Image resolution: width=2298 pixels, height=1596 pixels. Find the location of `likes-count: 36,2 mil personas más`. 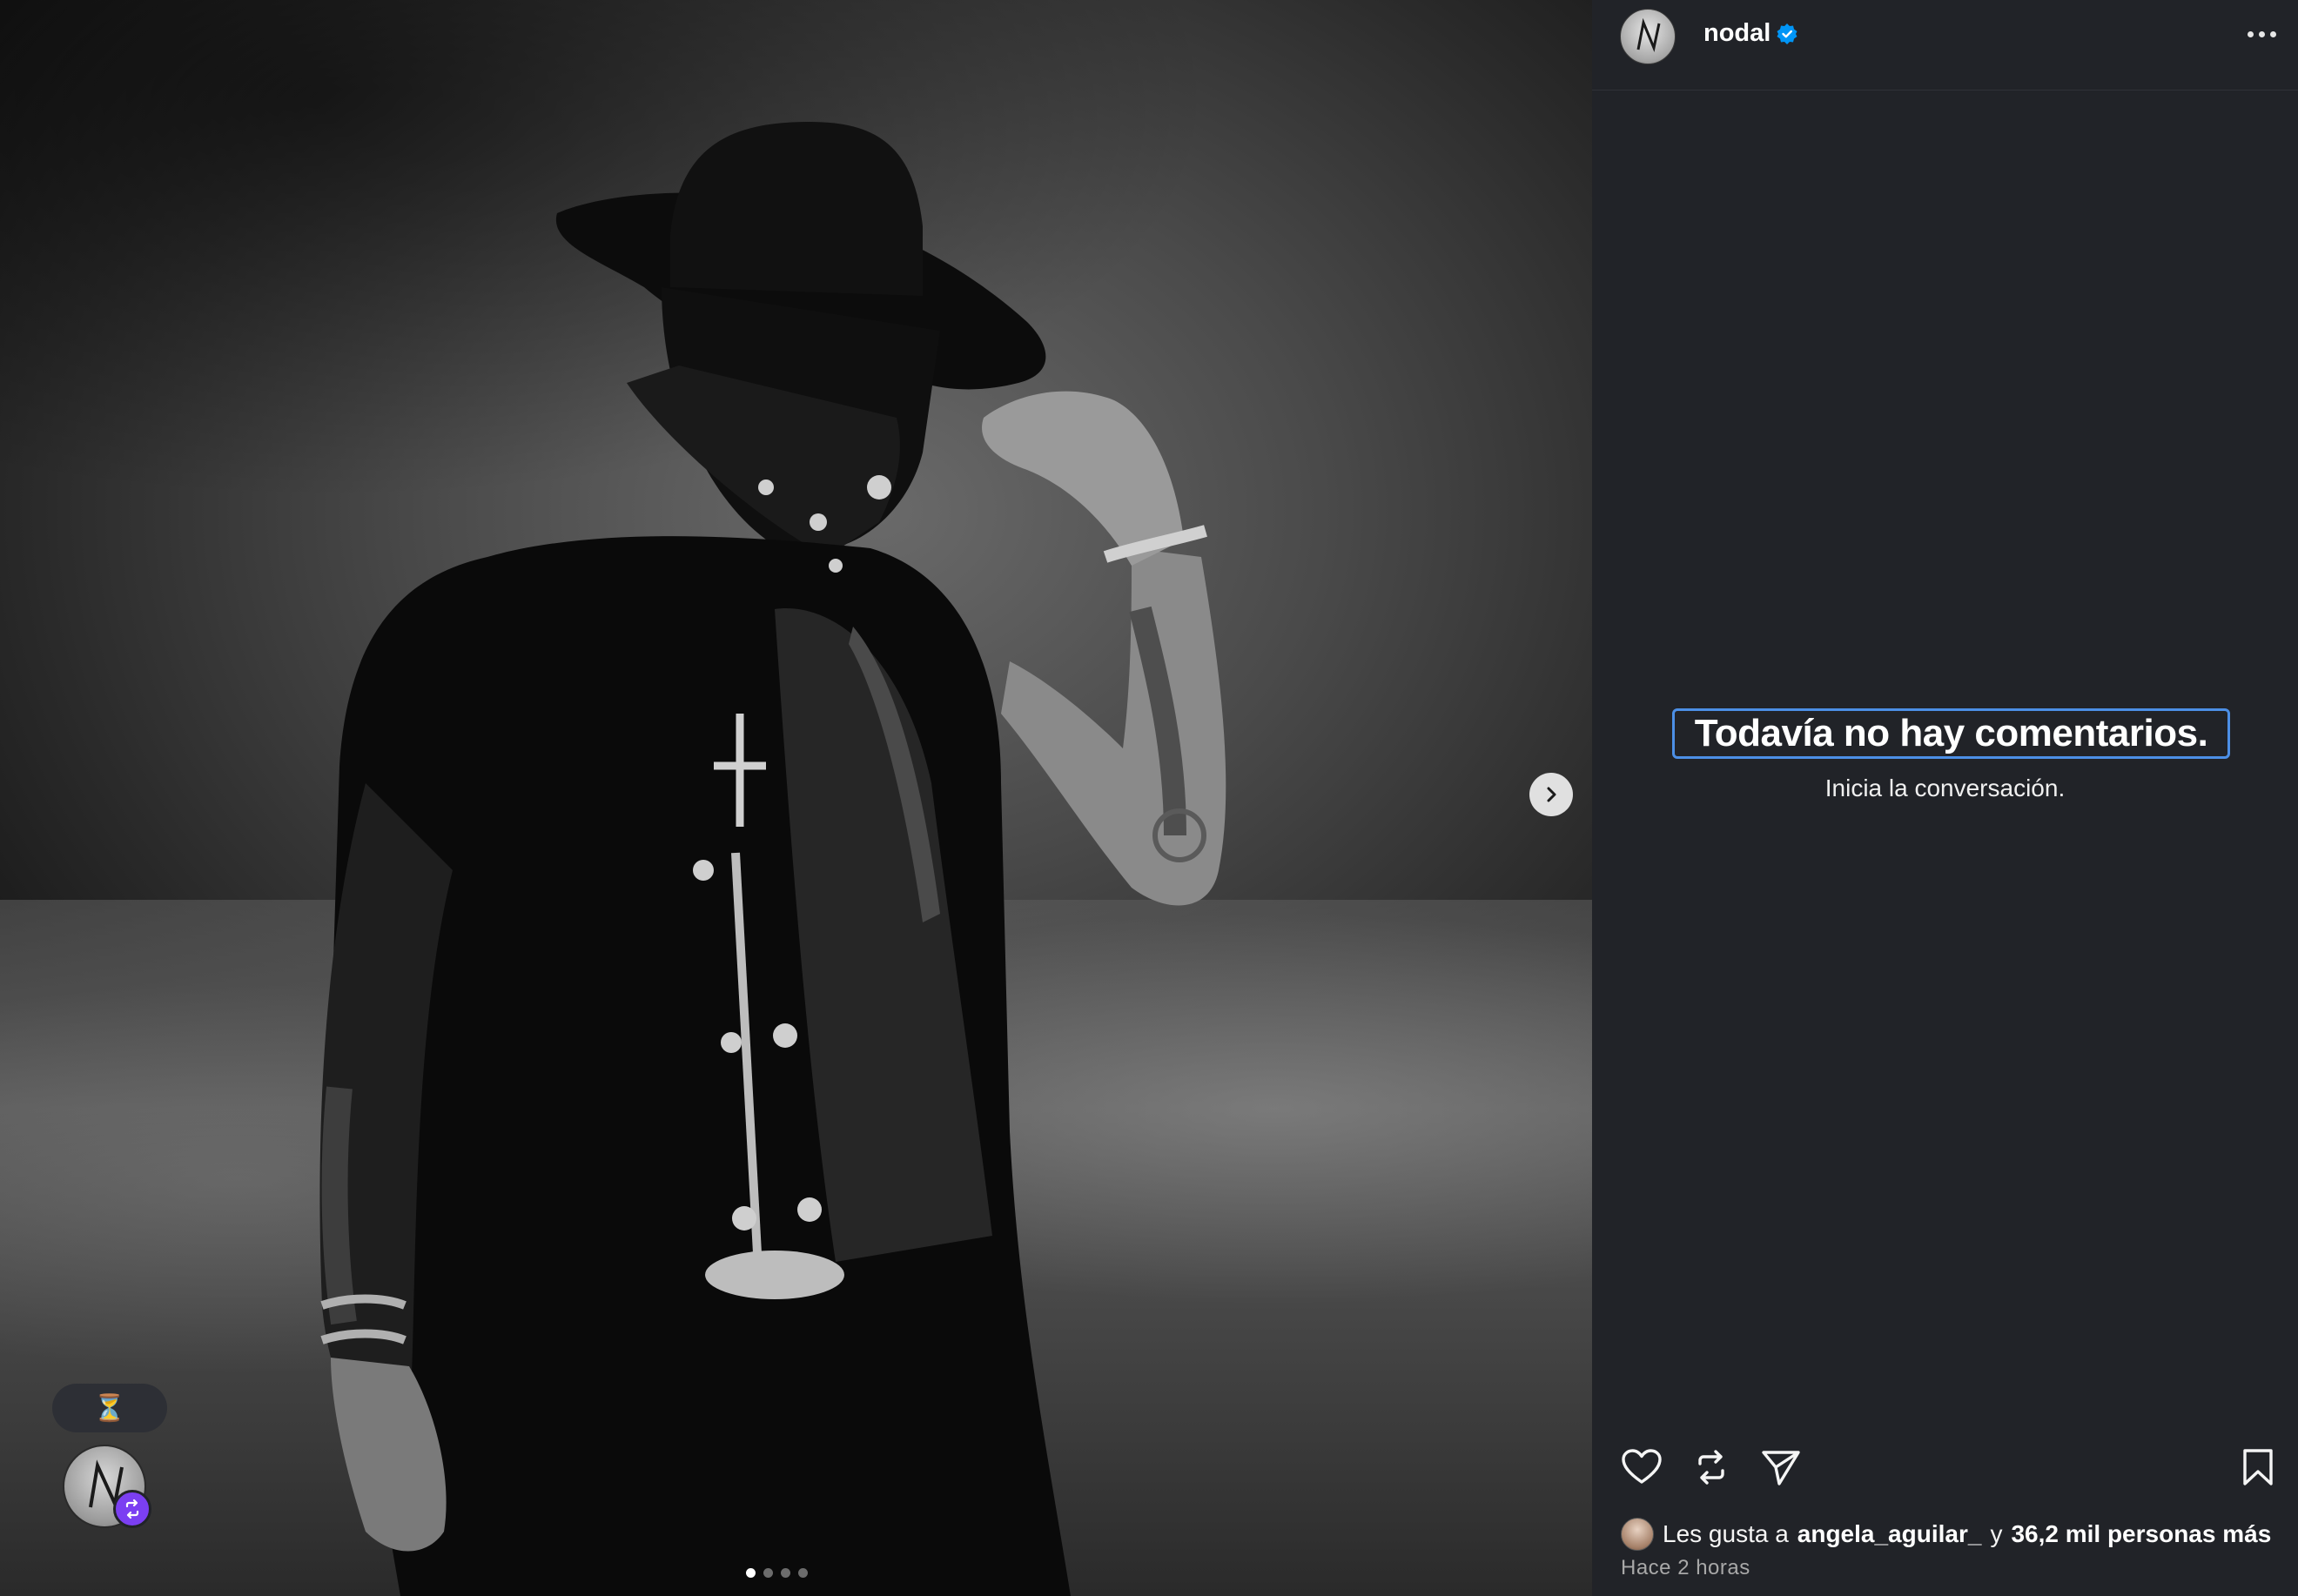

likes-count: 36,2 mil personas más is located at coordinates (2141, 1534).